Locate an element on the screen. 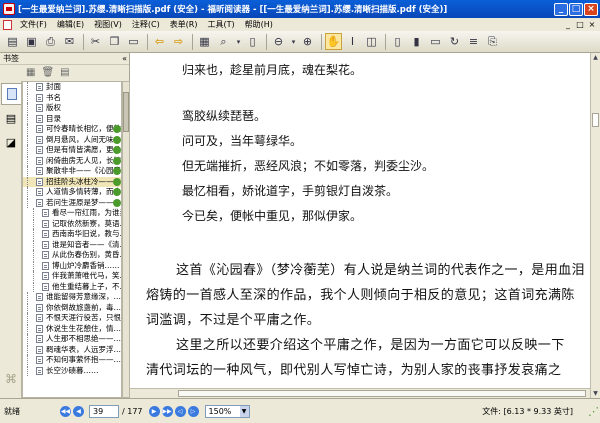 Image resolution: width=600 pixels, height=423 pixels. tab-attachments: ⌘ is located at coordinates (11, 379).